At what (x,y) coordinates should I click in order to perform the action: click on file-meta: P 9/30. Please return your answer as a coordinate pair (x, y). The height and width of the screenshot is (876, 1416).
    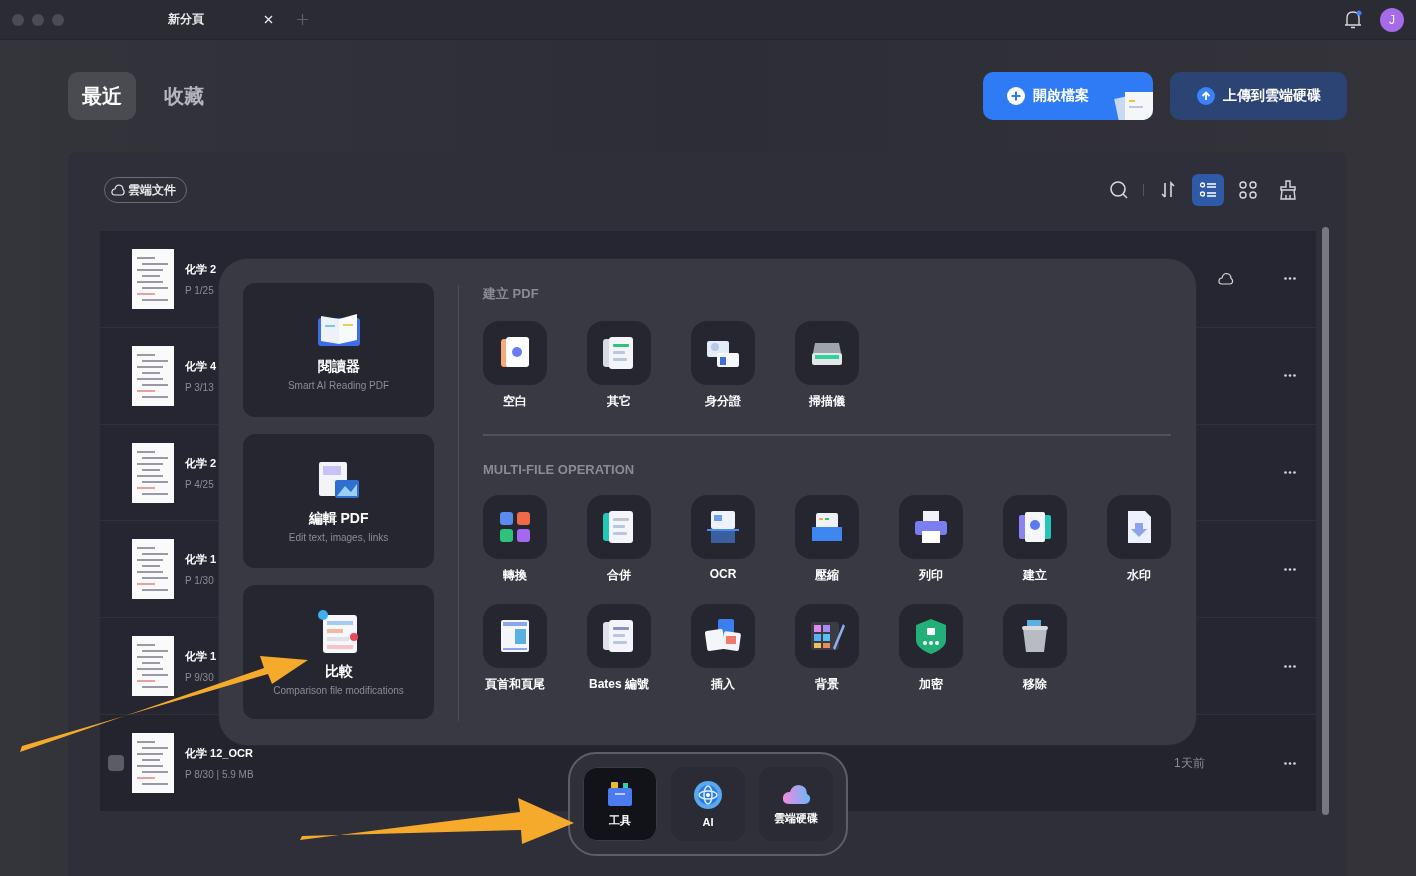
    Looking at the image, I should click on (199, 678).